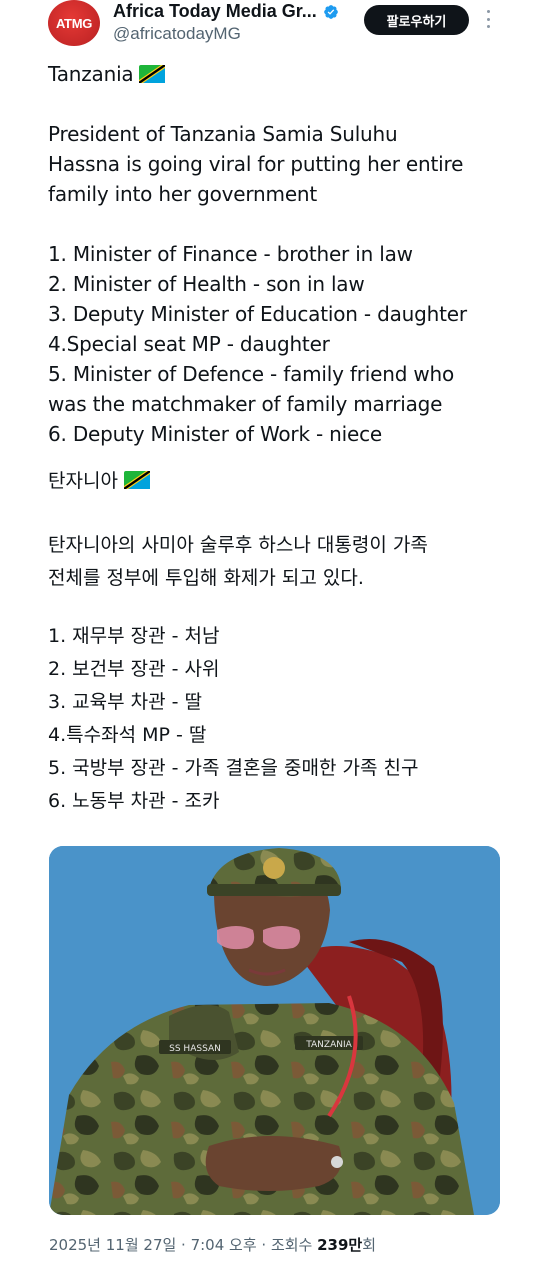 This screenshot has width=536, height=1272. What do you see at coordinates (189, 344) in the screenshot?
I see `post-line: 4.Special seat MP - daughter` at bounding box center [189, 344].